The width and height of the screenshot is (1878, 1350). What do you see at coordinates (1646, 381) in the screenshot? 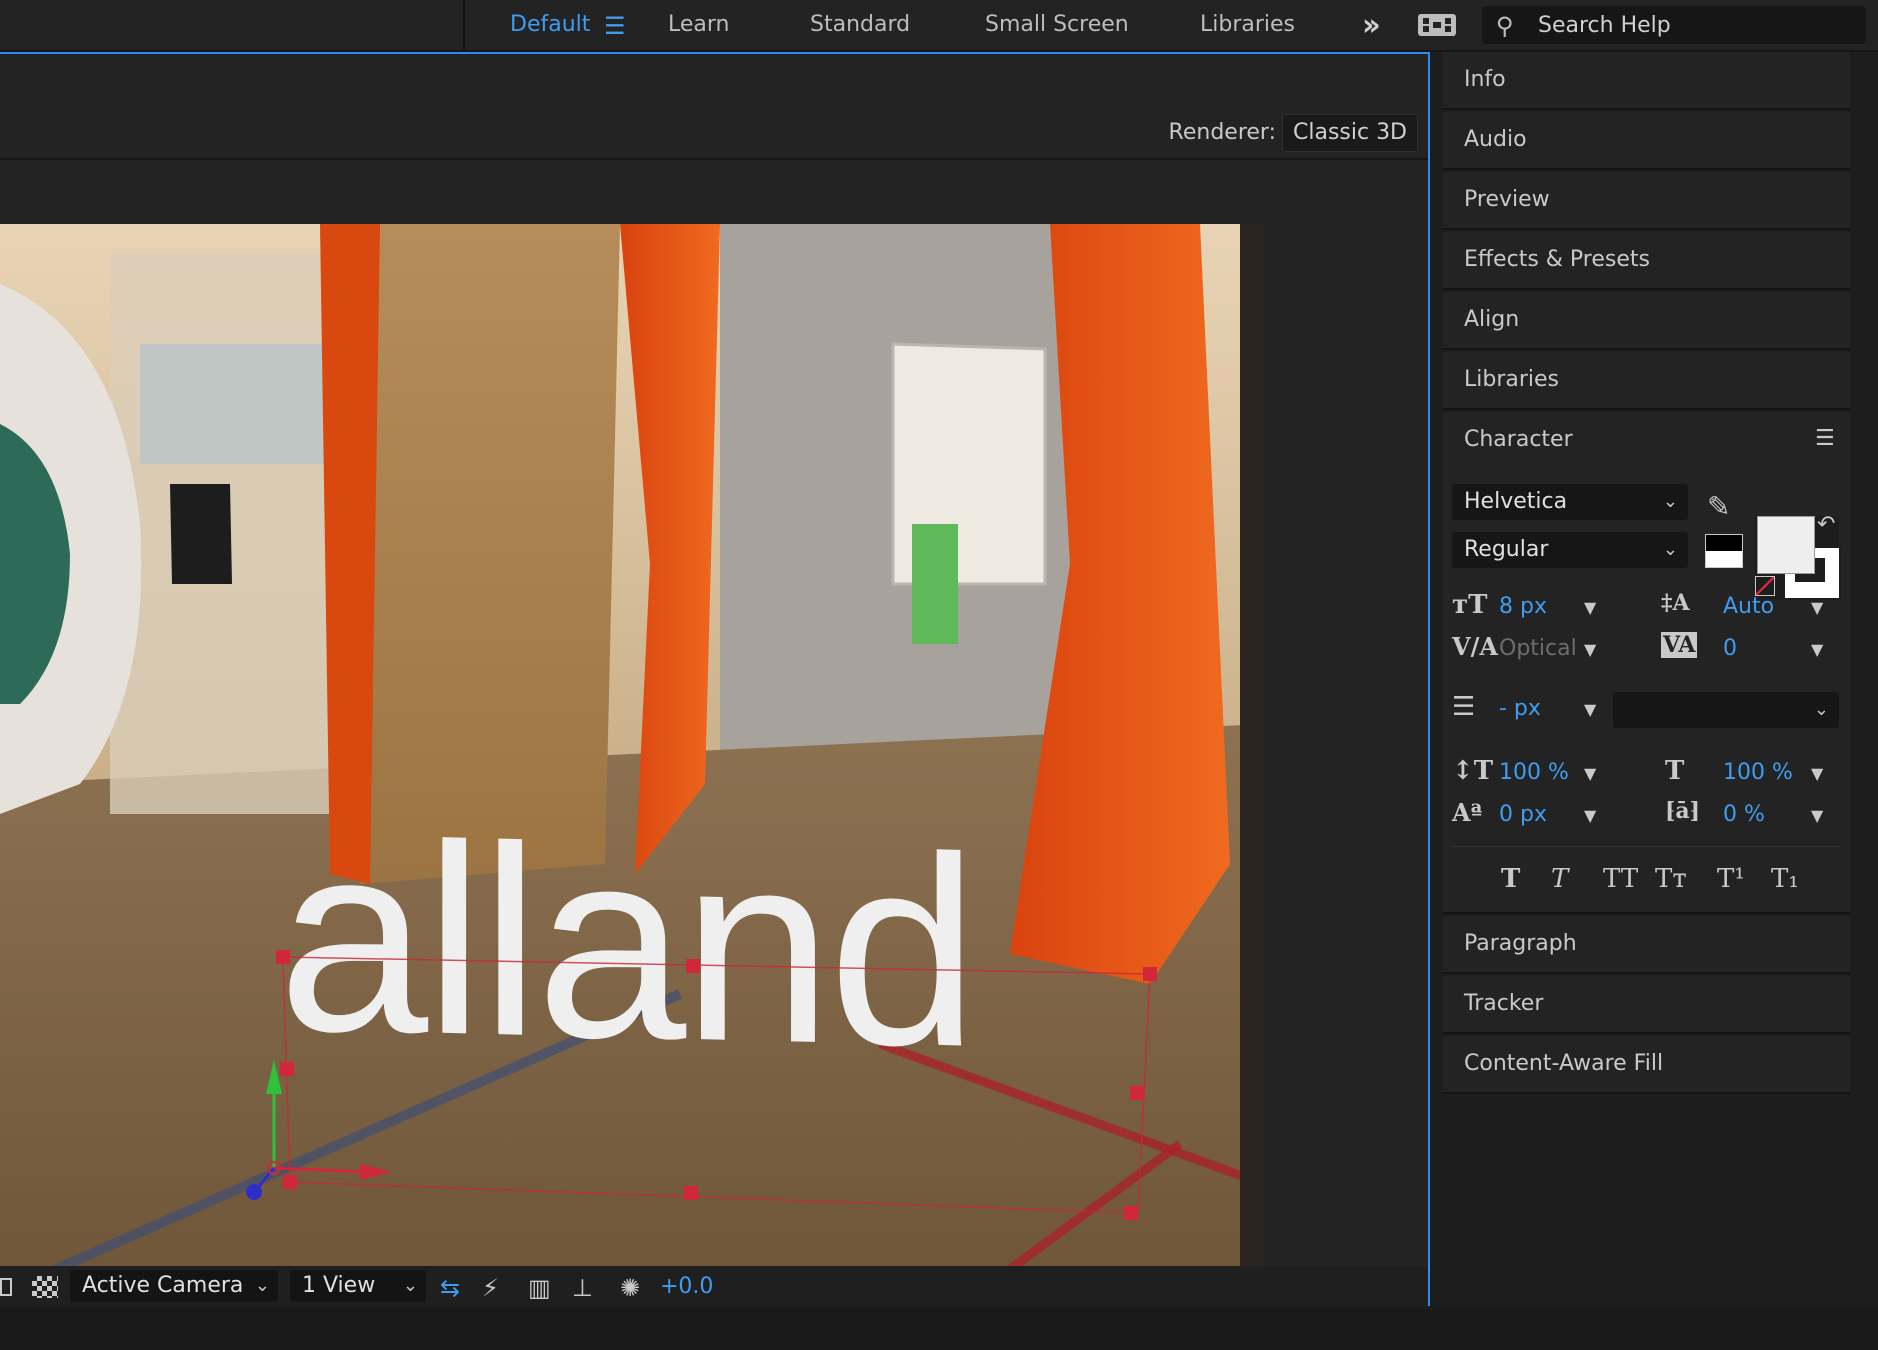
I see `panel-libraries: Libraries` at bounding box center [1646, 381].